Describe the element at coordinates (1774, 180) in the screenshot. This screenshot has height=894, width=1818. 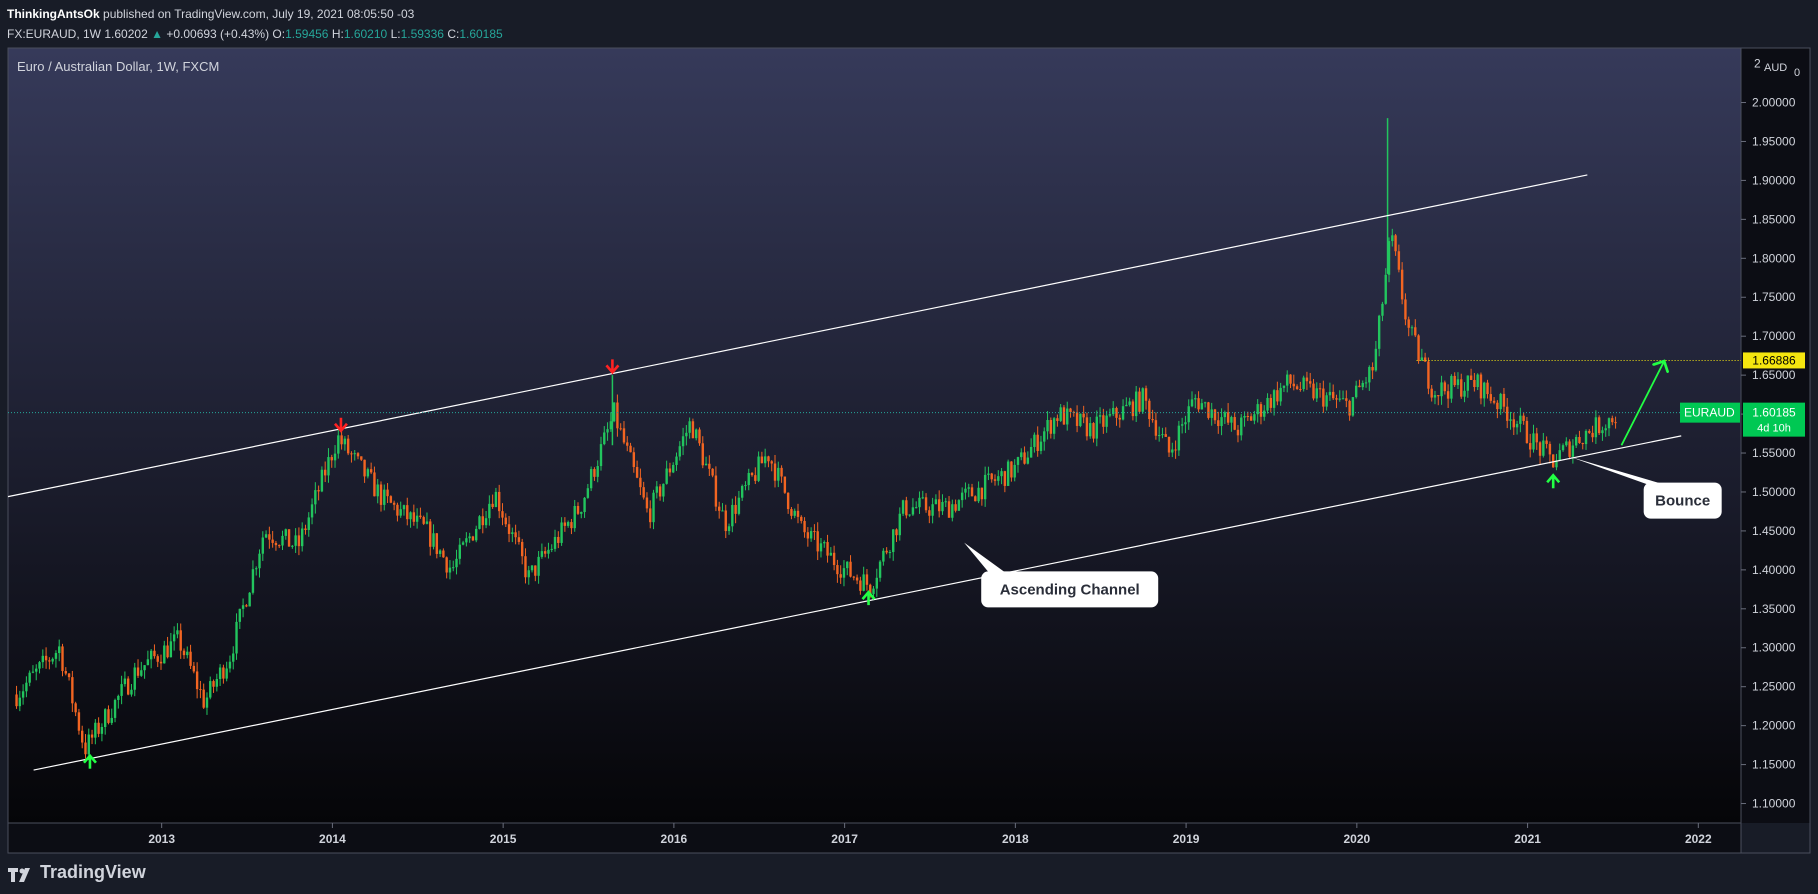
I see `price-tick-label: 1.90000` at that location.